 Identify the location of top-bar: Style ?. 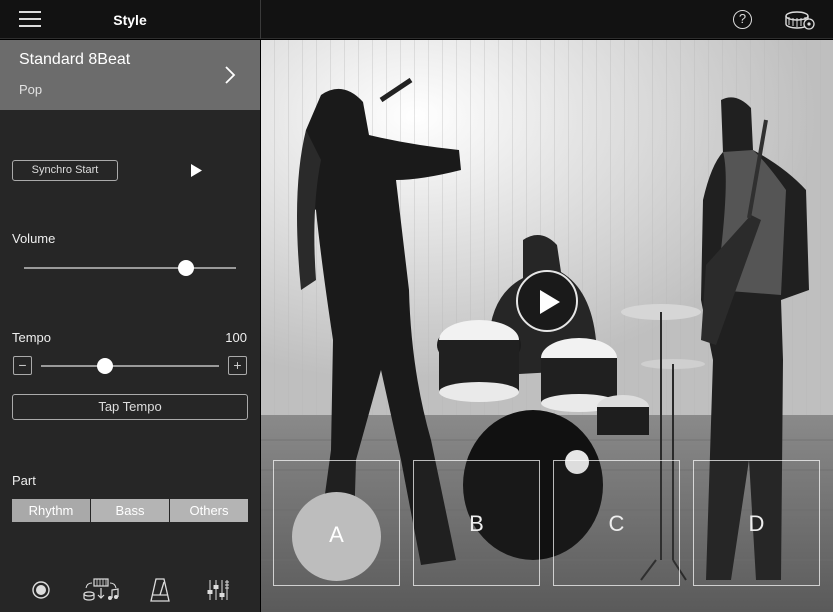
(416, 19).